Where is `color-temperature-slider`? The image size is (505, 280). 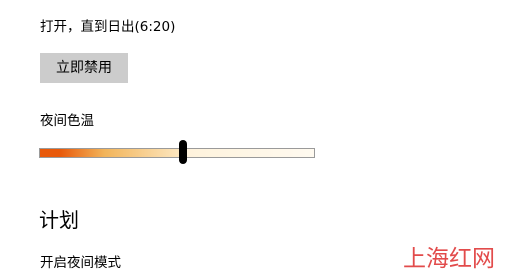
color-temperature-slider is located at coordinates (177, 152).